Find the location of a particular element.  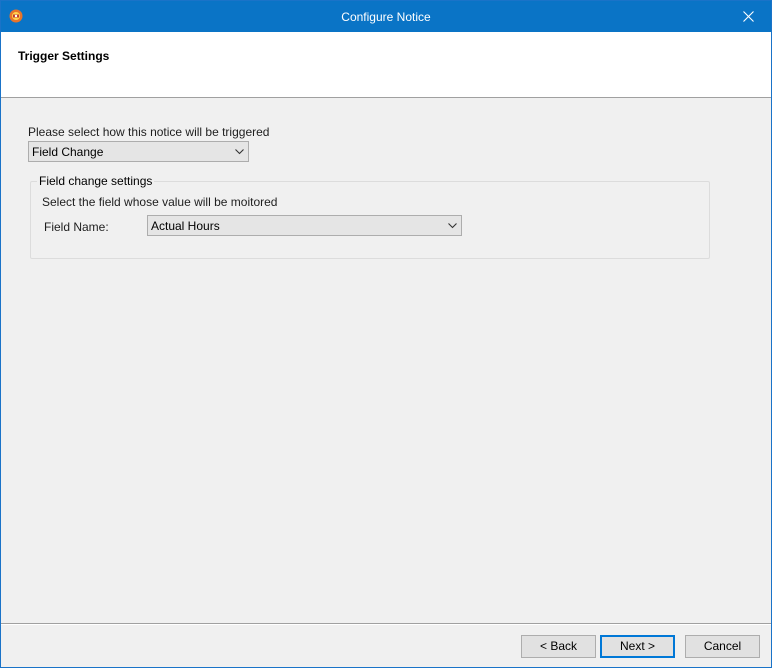

page-title: Trigger Settings is located at coordinates (64, 56).